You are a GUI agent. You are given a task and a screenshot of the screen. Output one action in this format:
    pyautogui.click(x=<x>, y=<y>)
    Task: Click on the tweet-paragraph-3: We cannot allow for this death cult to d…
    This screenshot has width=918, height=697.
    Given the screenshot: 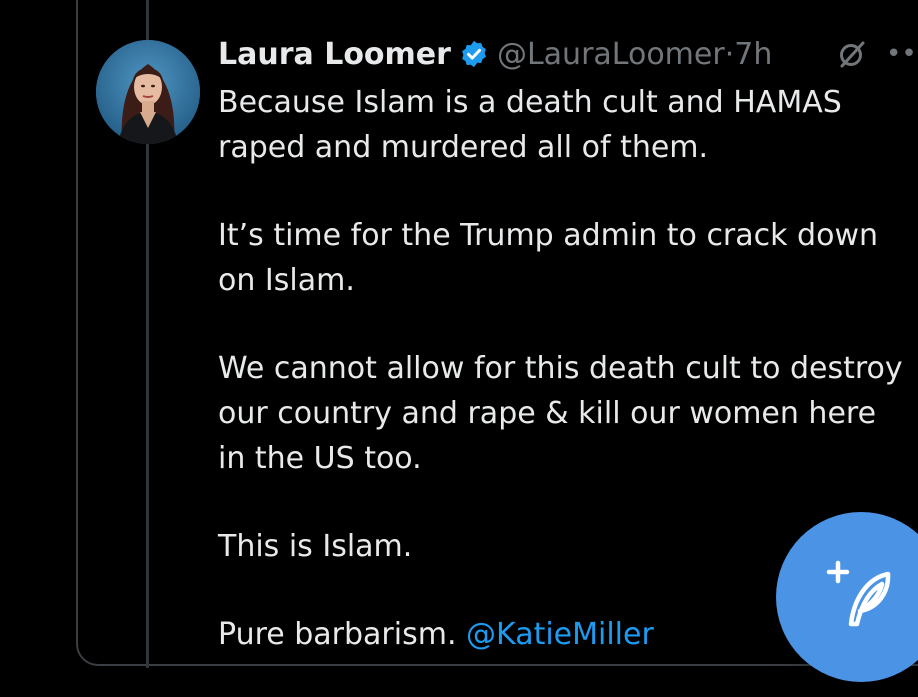 What is the action you would take?
    pyautogui.click(x=560, y=413)
    